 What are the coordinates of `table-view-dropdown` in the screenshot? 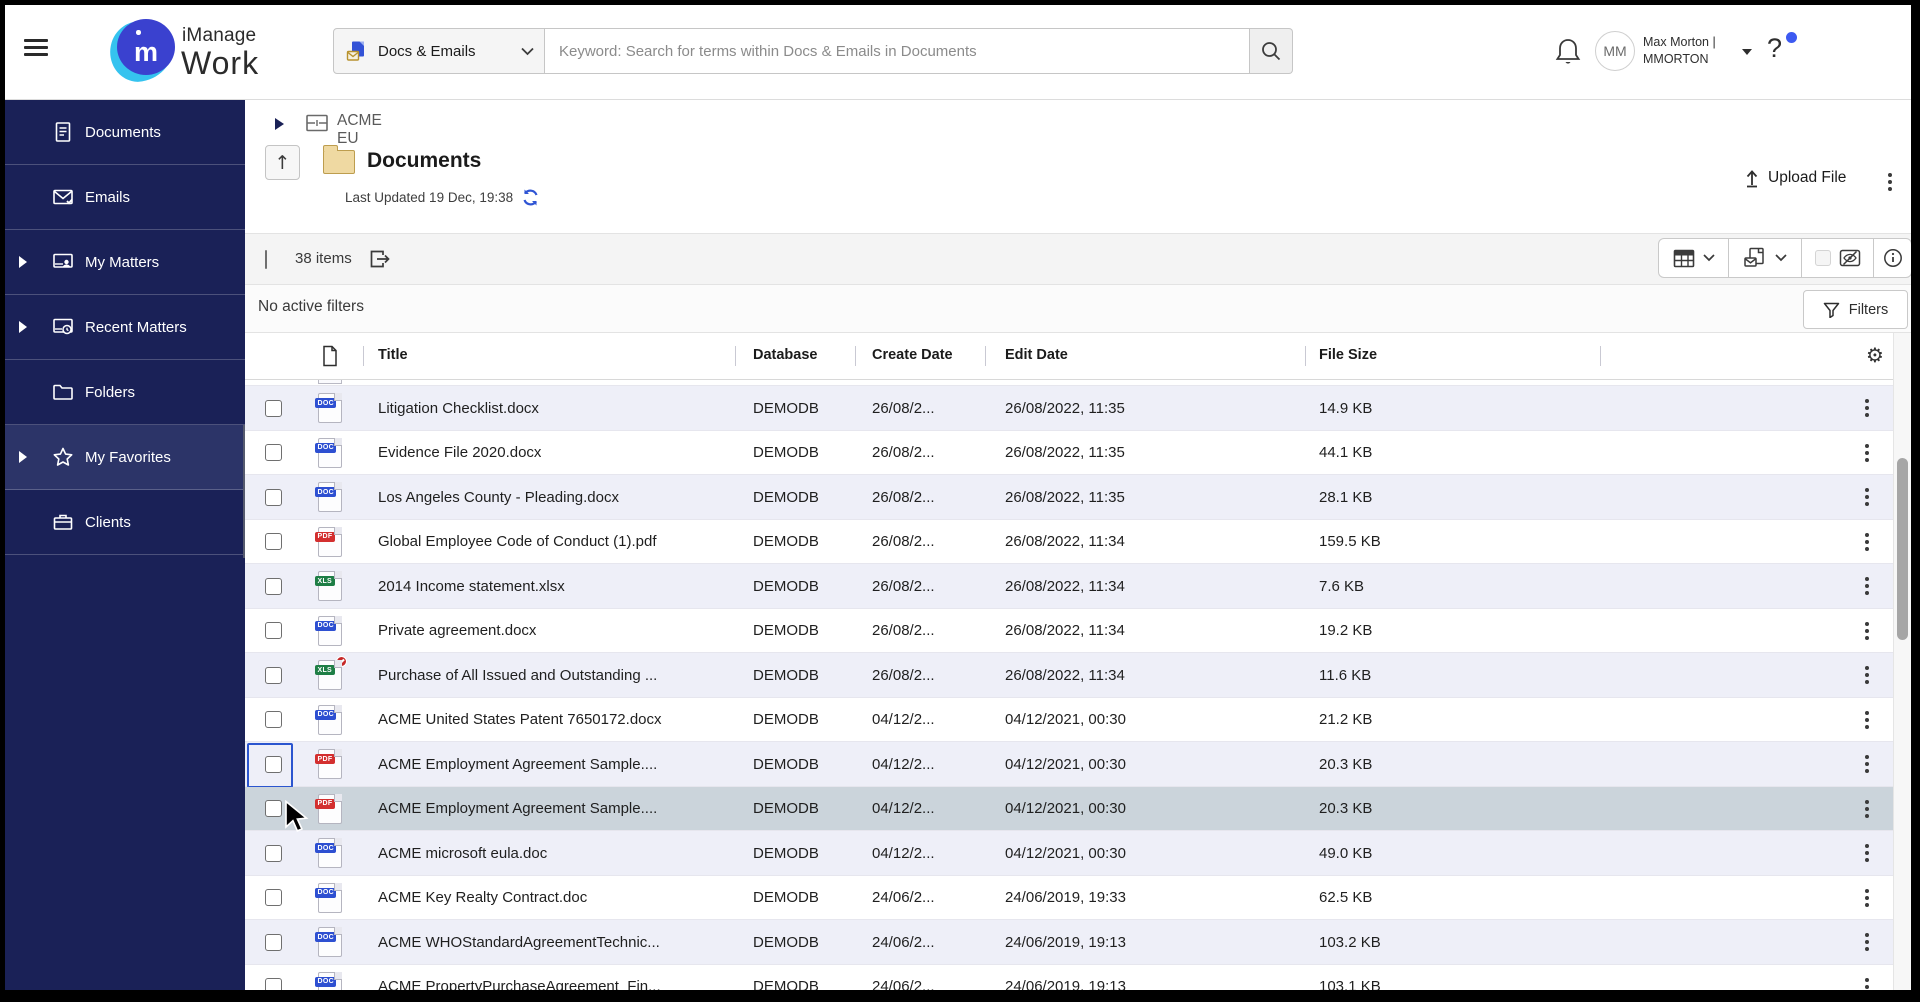 It's located at (1694, 258).